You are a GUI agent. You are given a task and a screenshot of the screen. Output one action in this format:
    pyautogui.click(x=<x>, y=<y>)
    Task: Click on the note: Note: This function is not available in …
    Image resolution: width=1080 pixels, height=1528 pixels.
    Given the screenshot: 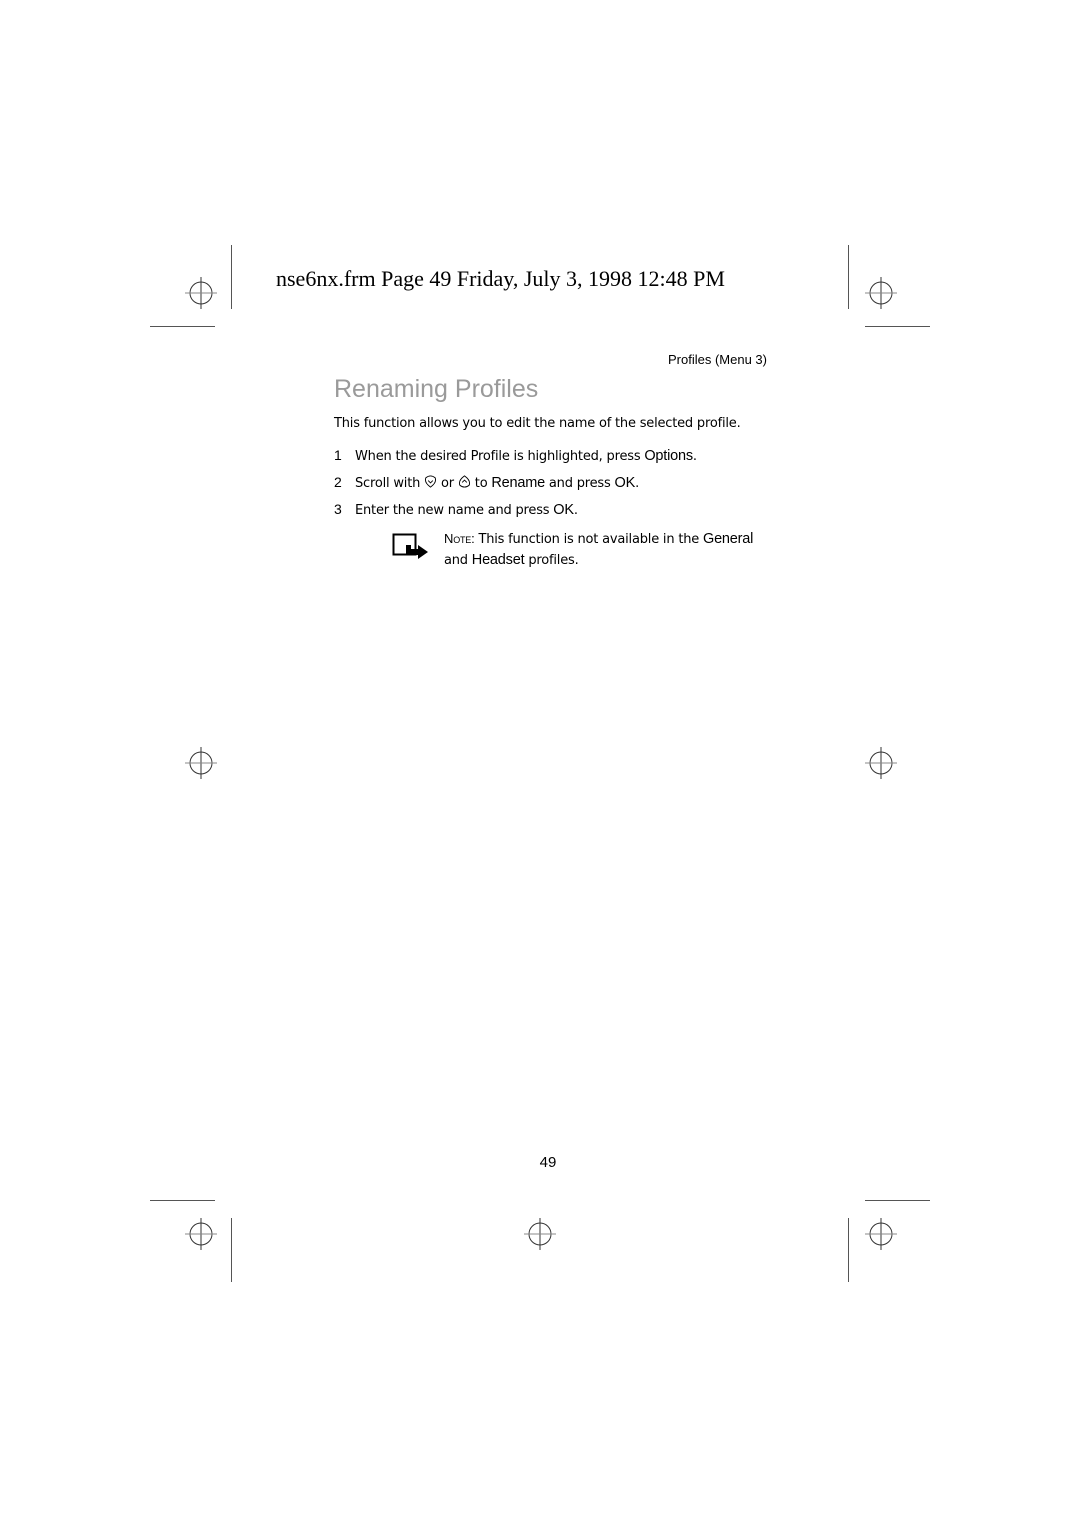 What is the action you would take?
    pyautogui.click(x=599, y=549)
    